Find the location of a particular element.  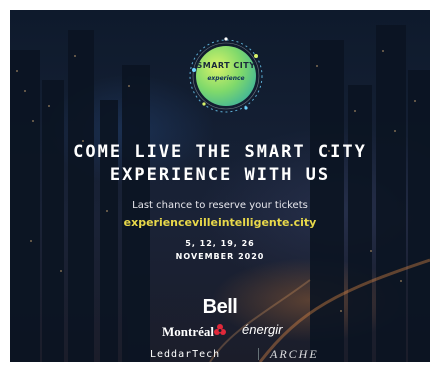

sponsor-divider is located at coordinates (258, 354).